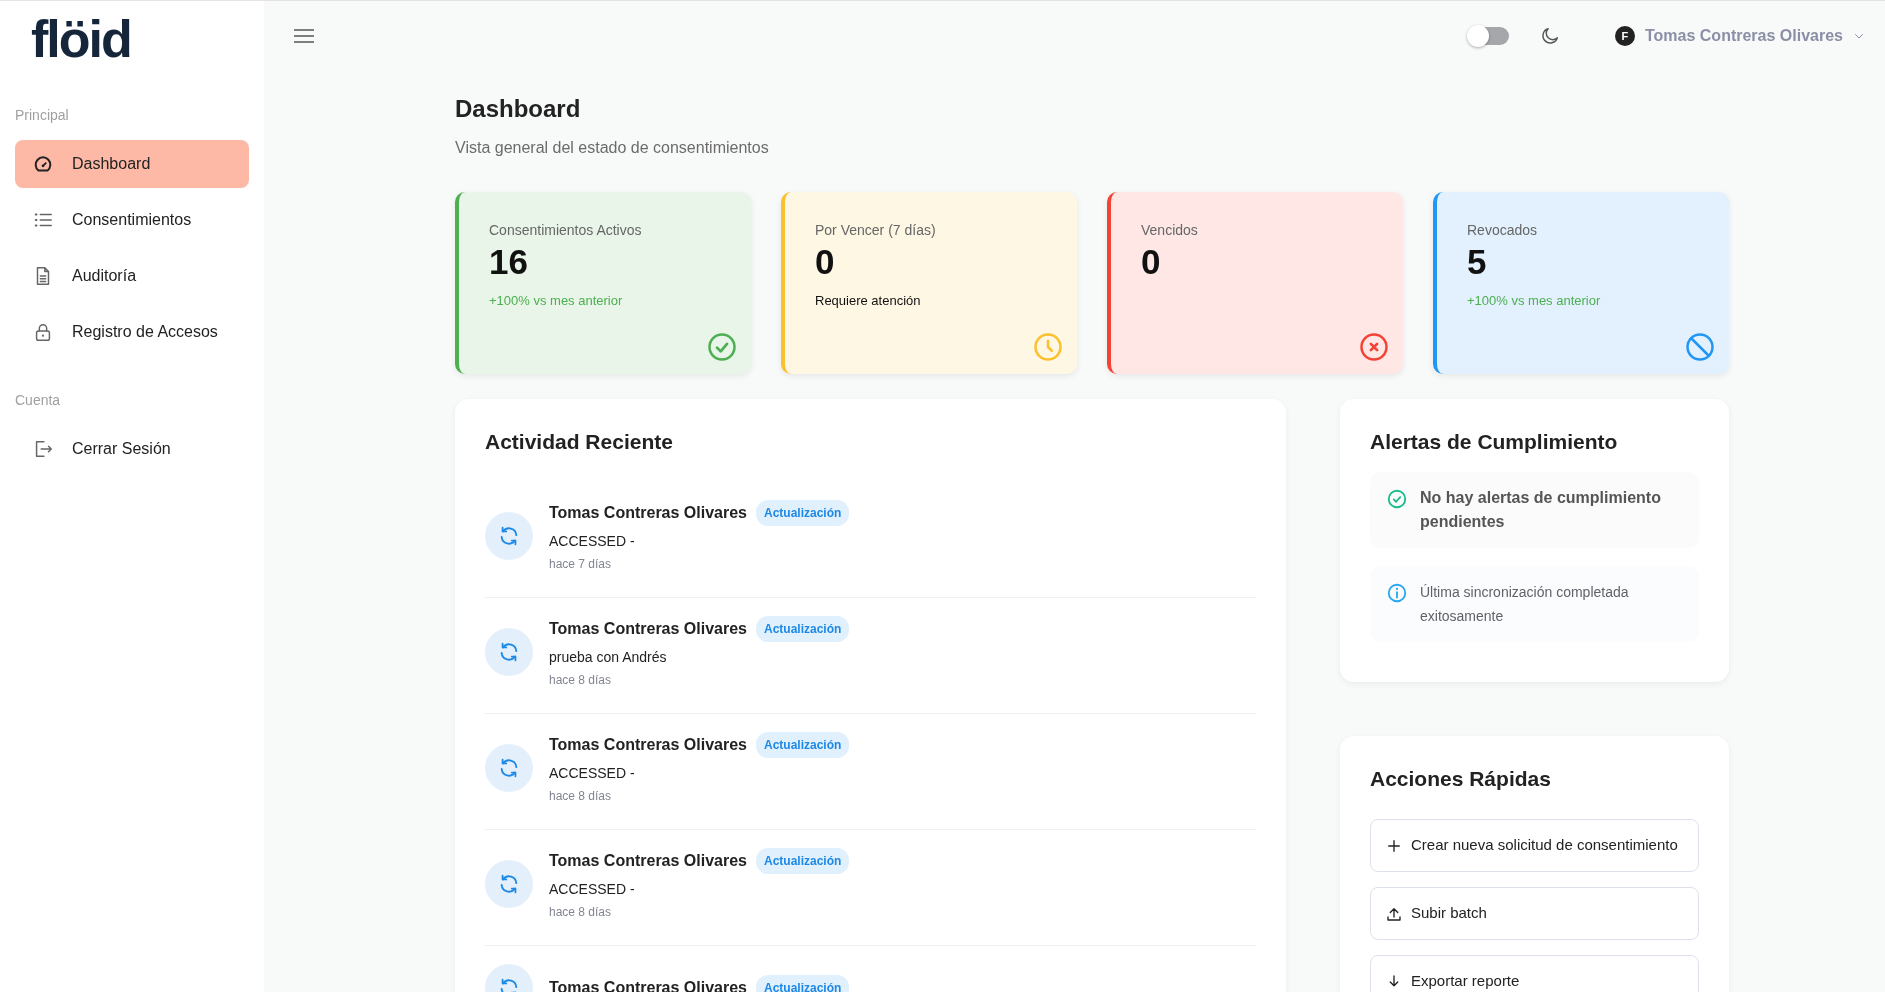  What do you see at coordinates (1524, 604) in the screenshot?
I see `alert-text: Última sincronización completada exitosamente` at bounding box center [1524, 604].